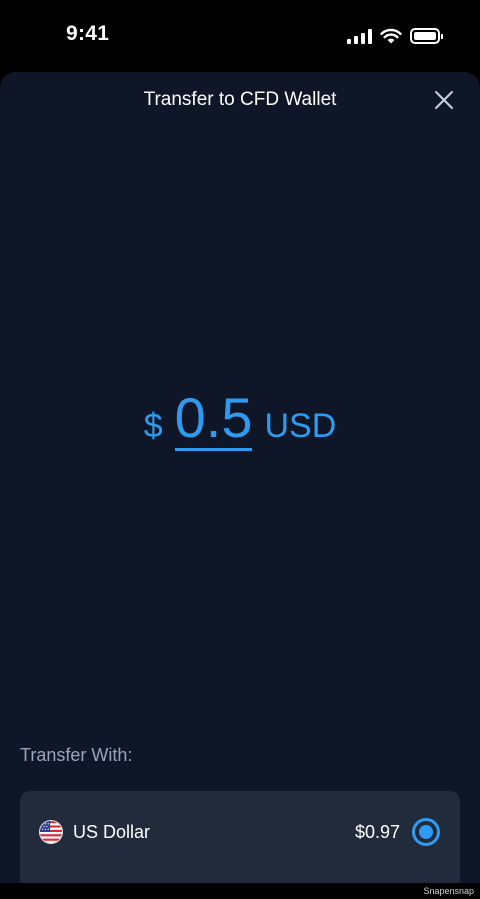  What do you see at coordinates (112, 832) in the screenshot?
I see `option-name: US Dollar` at bounding box center [112, 832].